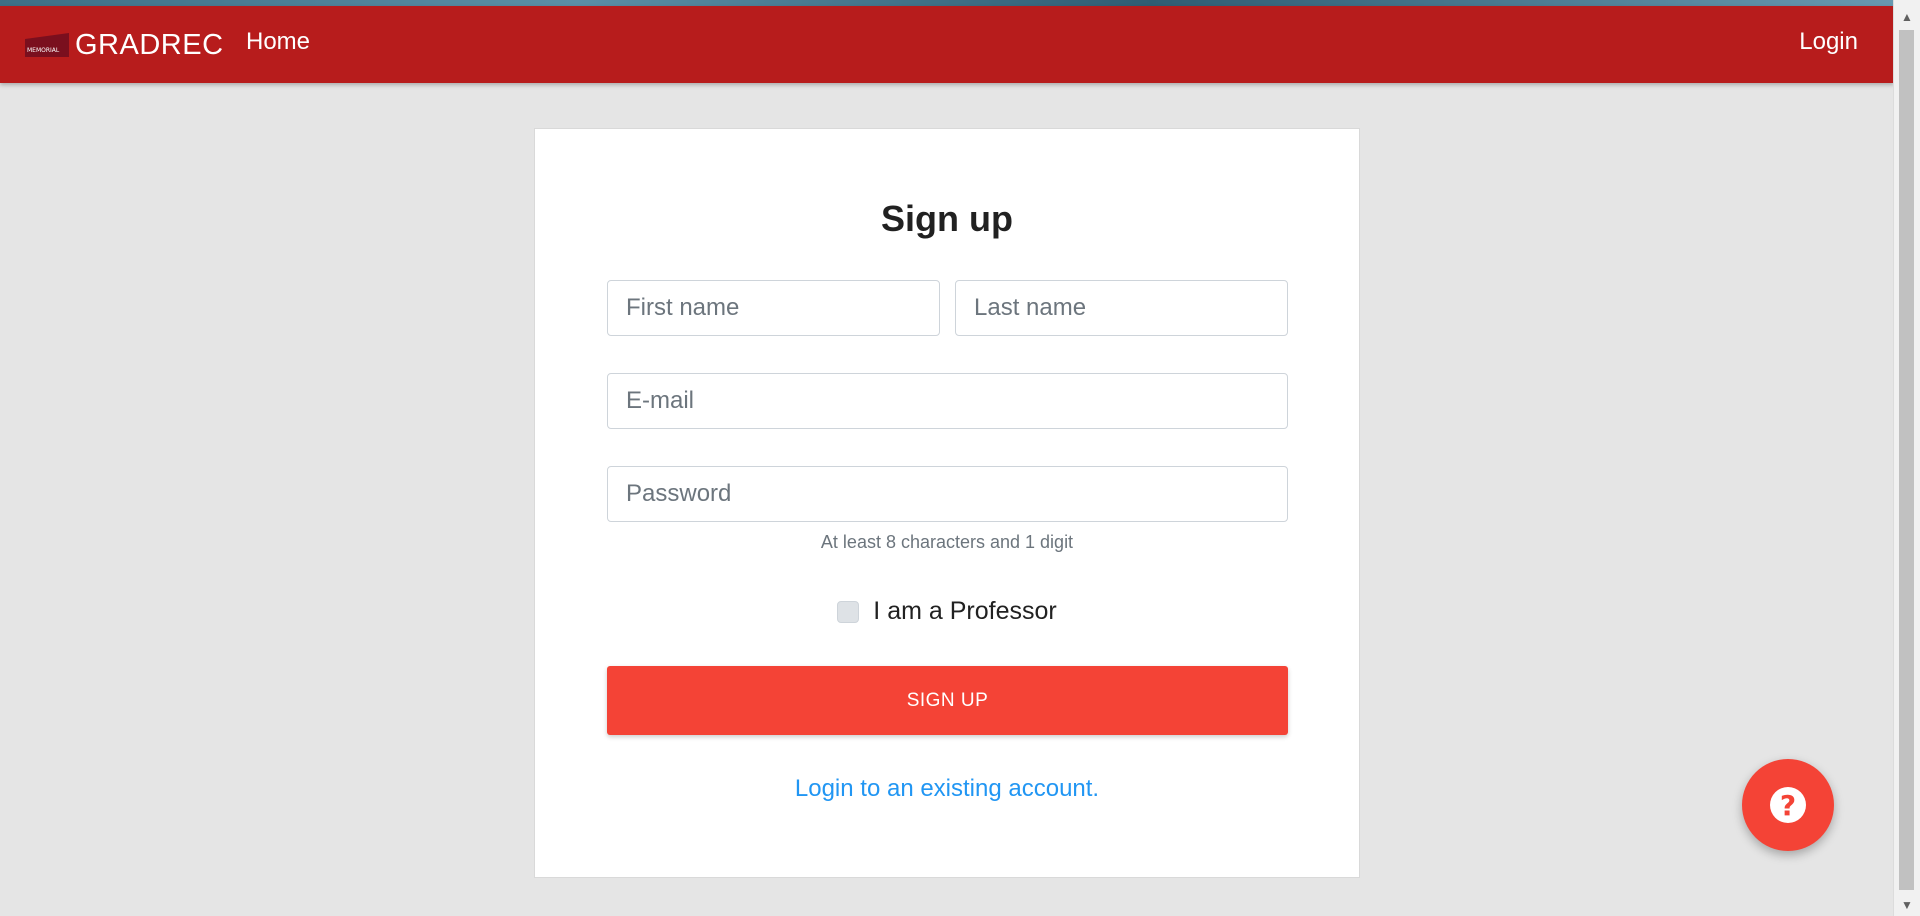 The image size is (1920, 916). I want to click on page-title-wrap: Sign up, so click(947, 219).